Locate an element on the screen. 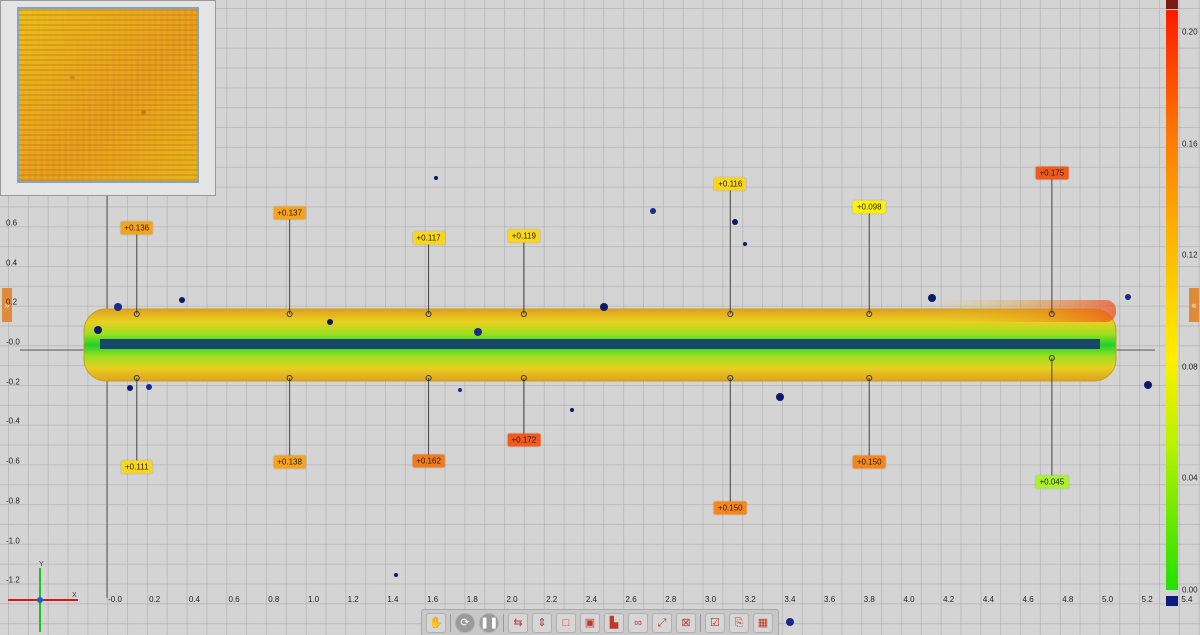 The image size is (1200, 635). colorbar-tick-label: 0.00 is located at coordinates (1190, 590).